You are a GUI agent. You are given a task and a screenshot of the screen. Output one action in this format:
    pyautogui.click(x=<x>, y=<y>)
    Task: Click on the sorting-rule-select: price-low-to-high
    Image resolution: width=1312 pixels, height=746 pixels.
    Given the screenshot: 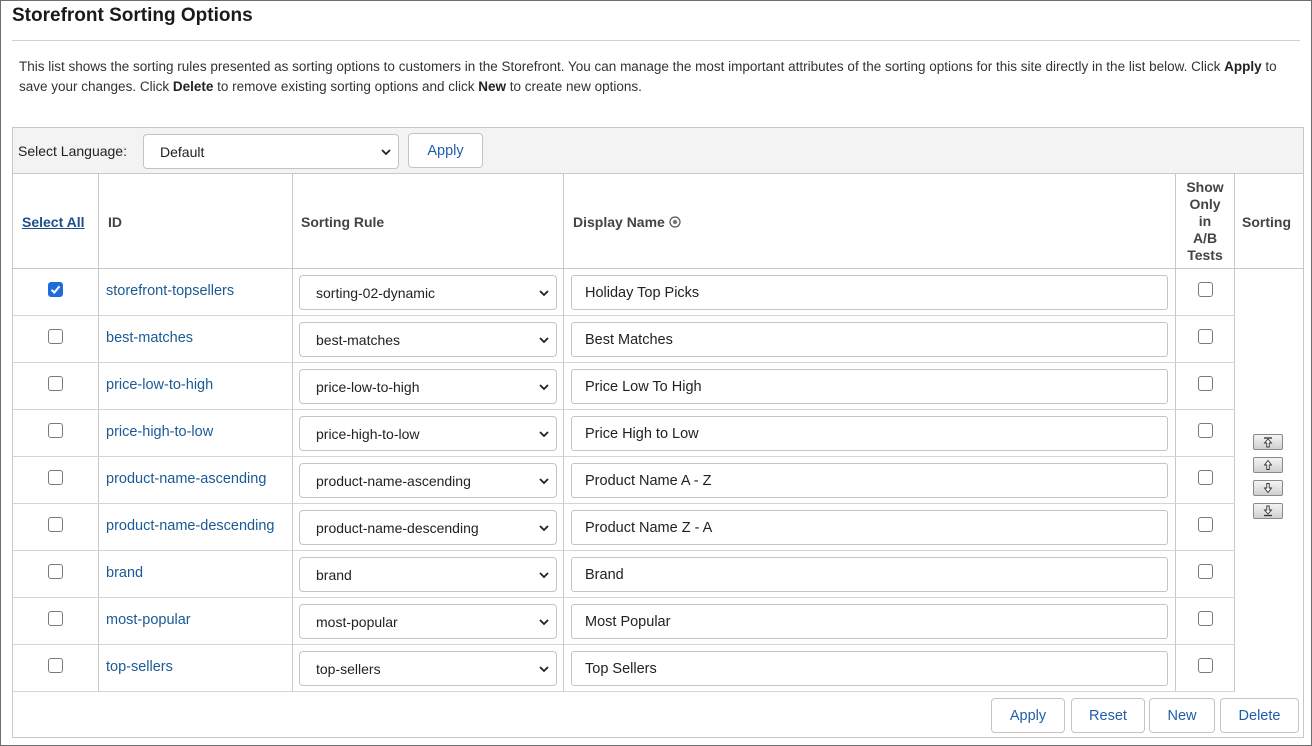 What is the action you would take?
    pyautogui.click(x=428, y=386)
    